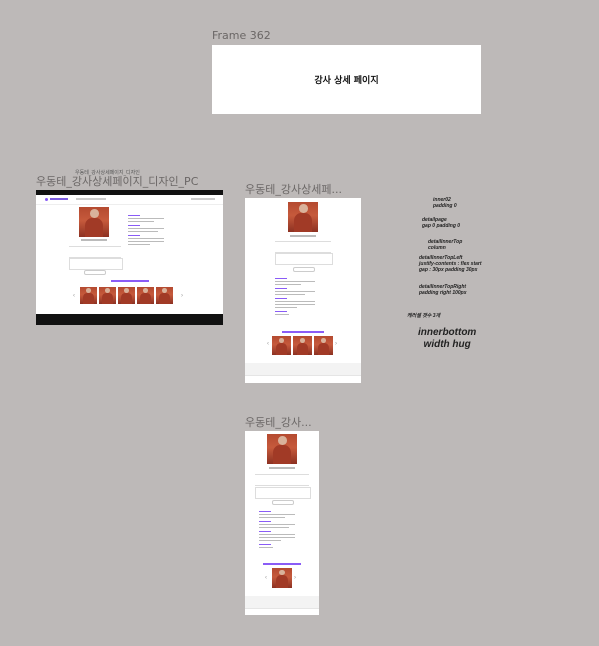  What do you see at coordinates (303, 247) in the screenshot?
I see `tablet-stats` at bounding box center [303, 247].